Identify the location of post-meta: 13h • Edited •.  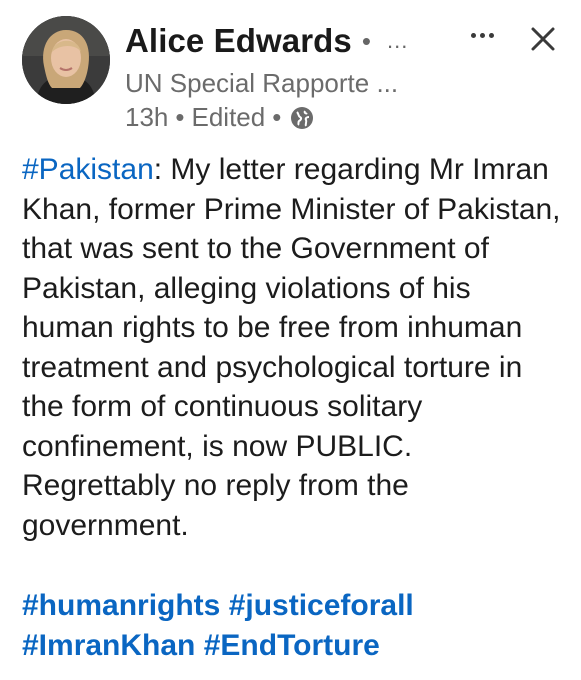
(219, 117).